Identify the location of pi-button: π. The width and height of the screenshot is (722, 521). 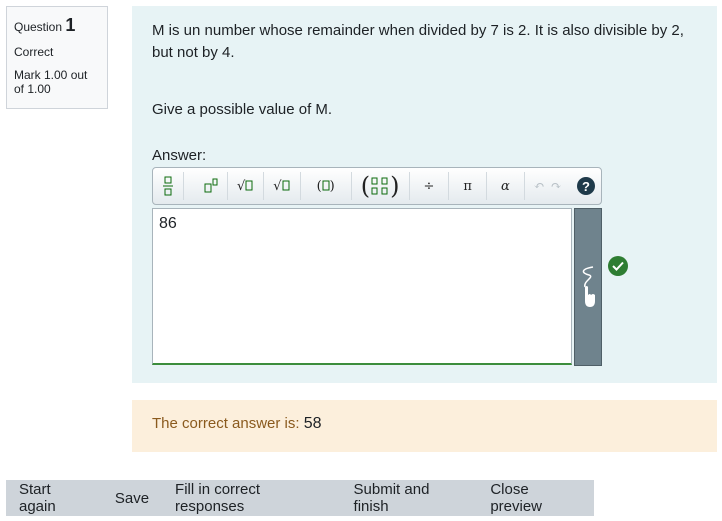
(468, 186).